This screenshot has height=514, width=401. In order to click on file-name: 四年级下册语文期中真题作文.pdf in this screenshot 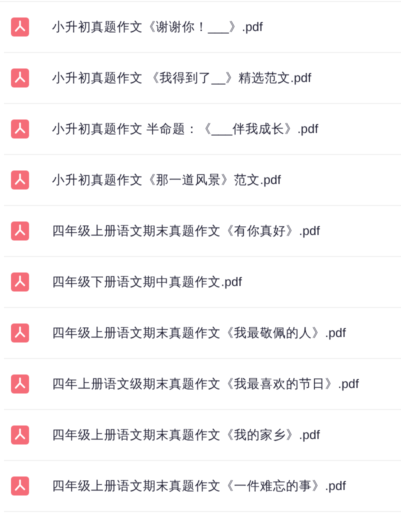, I will do `click(147, 282)`.